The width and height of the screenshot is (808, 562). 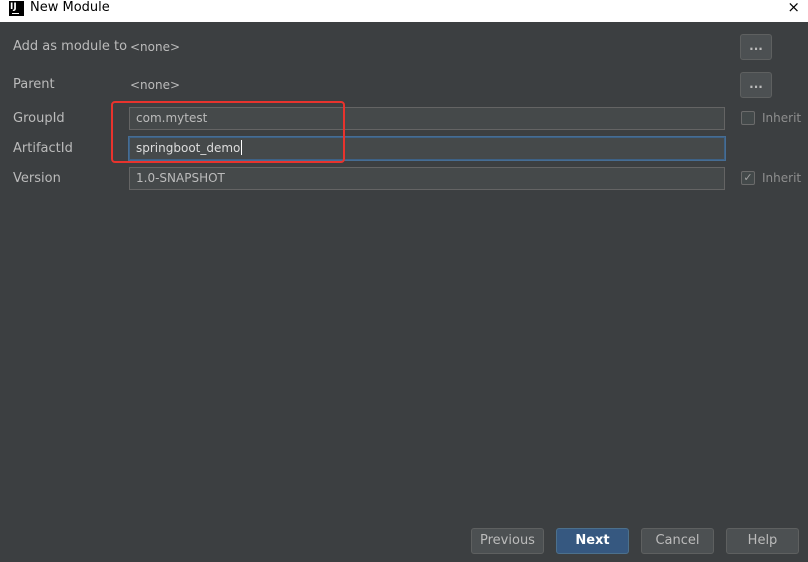 I want to click on artifactid-value: springboot_demo, so click(x=188, y=148).